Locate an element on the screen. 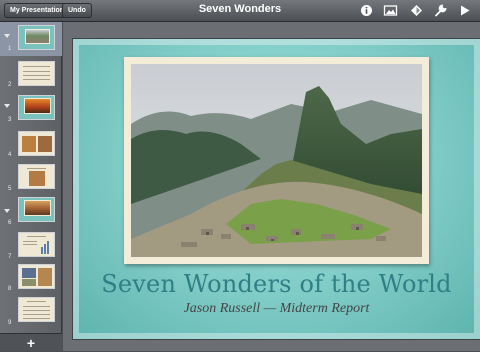 Image resolution: width=480 pixels, height=352 pixels. slide-title: Seven Wonders of the World is located at coordinates (276, 284).